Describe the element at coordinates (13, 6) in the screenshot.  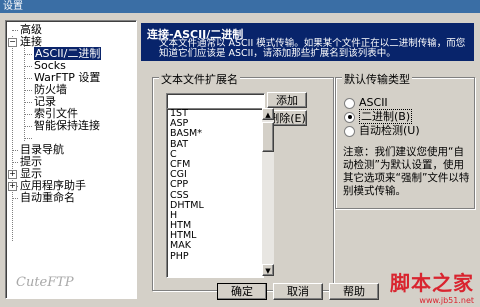
I see `window-title: 设置` at that location.